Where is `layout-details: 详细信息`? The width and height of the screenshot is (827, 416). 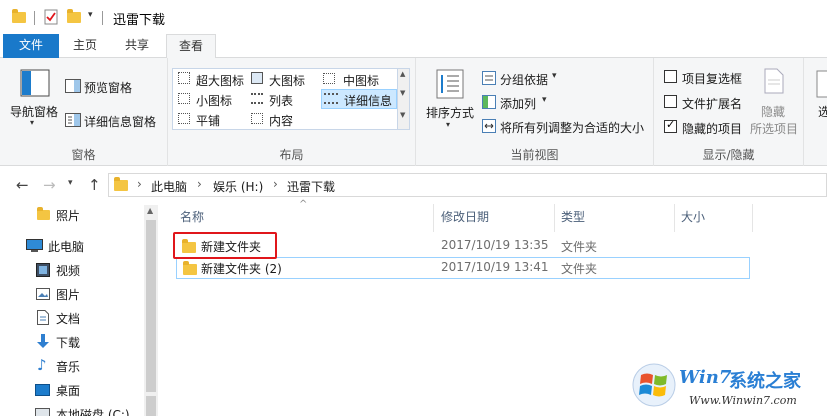
layout-details: 详细信息 is located at coordinates (359, 99).